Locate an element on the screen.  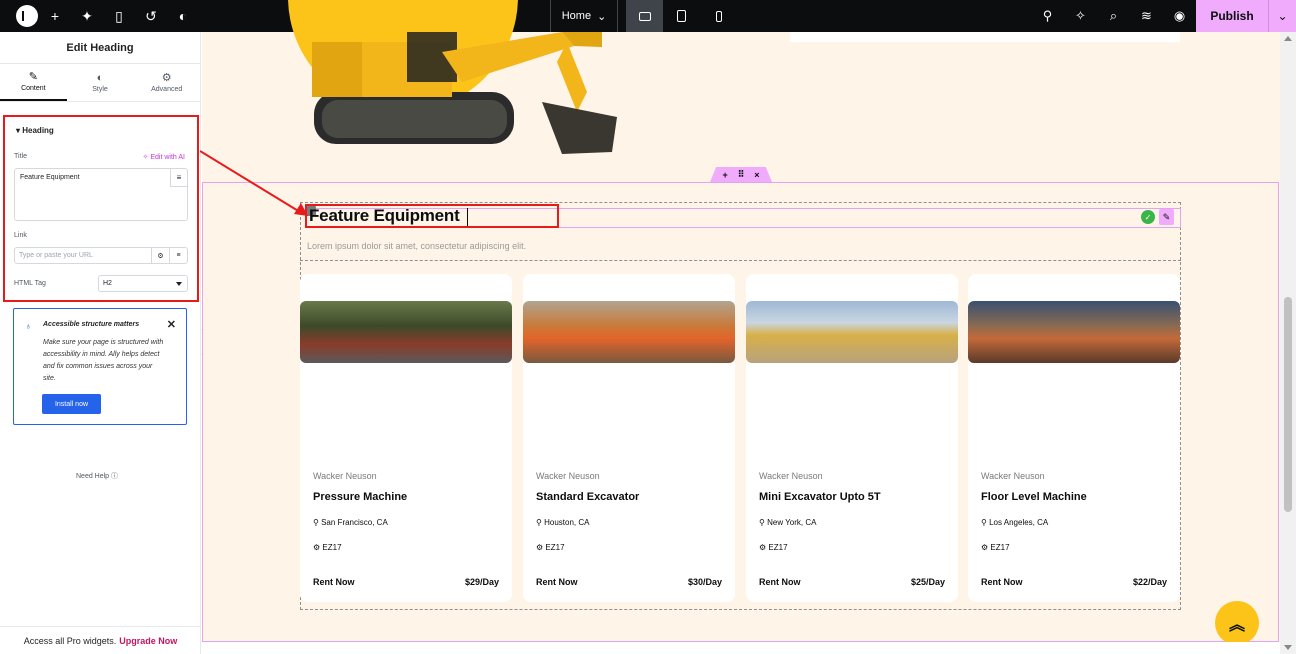
section-handle: + ⠿ × is located at coordinates (741, 174).